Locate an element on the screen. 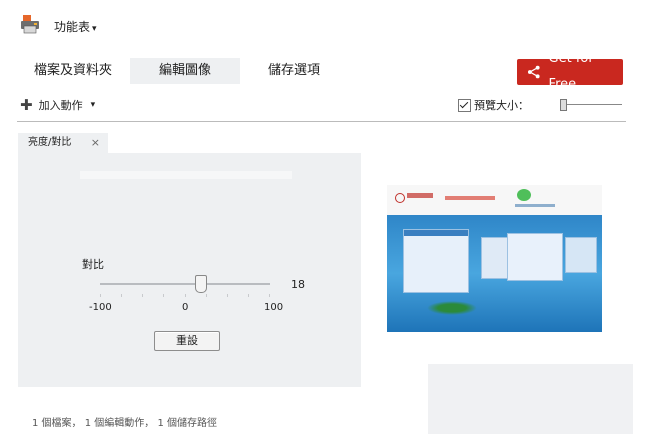 The width and height of the screenshot is (650, 434). preview-logo-text is located at coordinates (420, 195).